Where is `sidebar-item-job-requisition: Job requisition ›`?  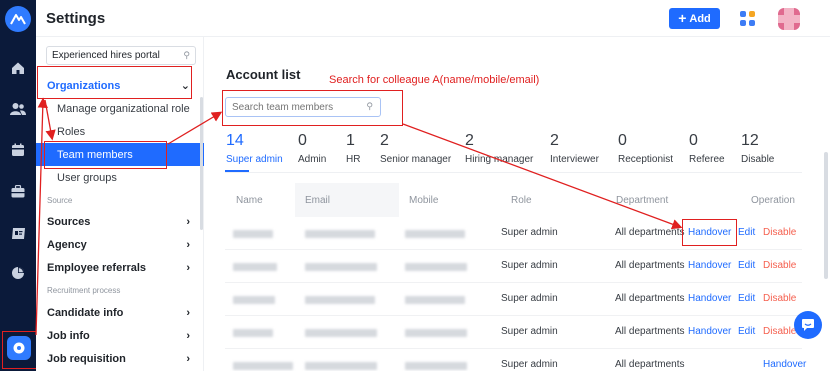 sidebar-item-job-requisition: Job requisition › is located at coordinates (120, 358).